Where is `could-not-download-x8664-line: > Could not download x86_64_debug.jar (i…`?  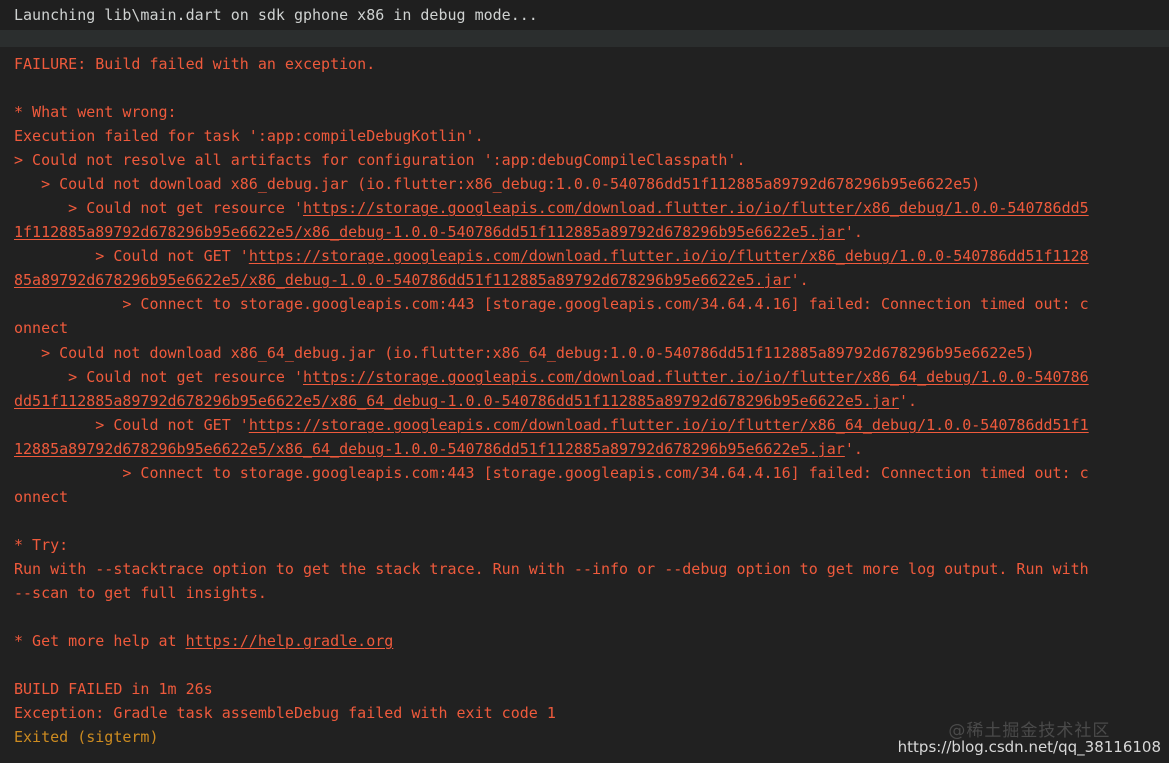 could-not-download-x8664-line: > Could not download x86_64_debug.jar (i… is located at coordinates (524, 353).